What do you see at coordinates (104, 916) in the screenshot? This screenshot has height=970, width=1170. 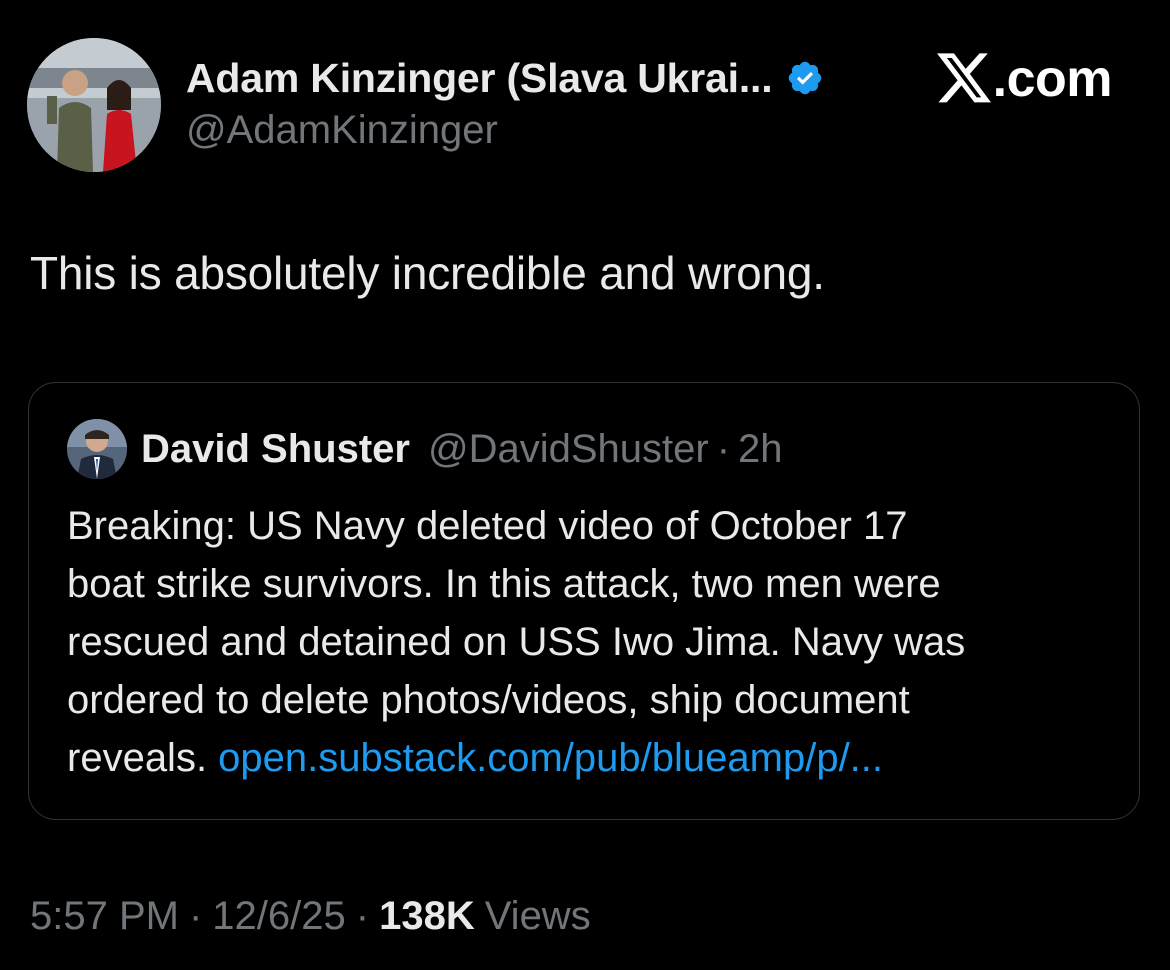 I see `tweet-time: 5:57 PM` at bounding box center [104, 916].